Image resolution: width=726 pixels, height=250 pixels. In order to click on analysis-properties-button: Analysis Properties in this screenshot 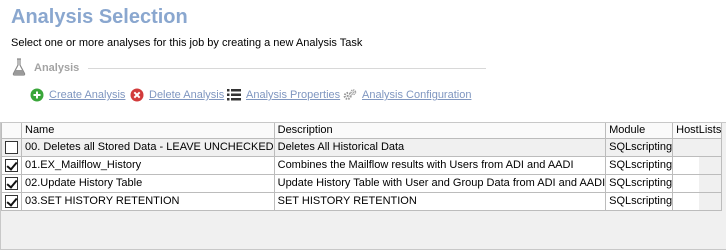, I will do `click(283, 95)`.